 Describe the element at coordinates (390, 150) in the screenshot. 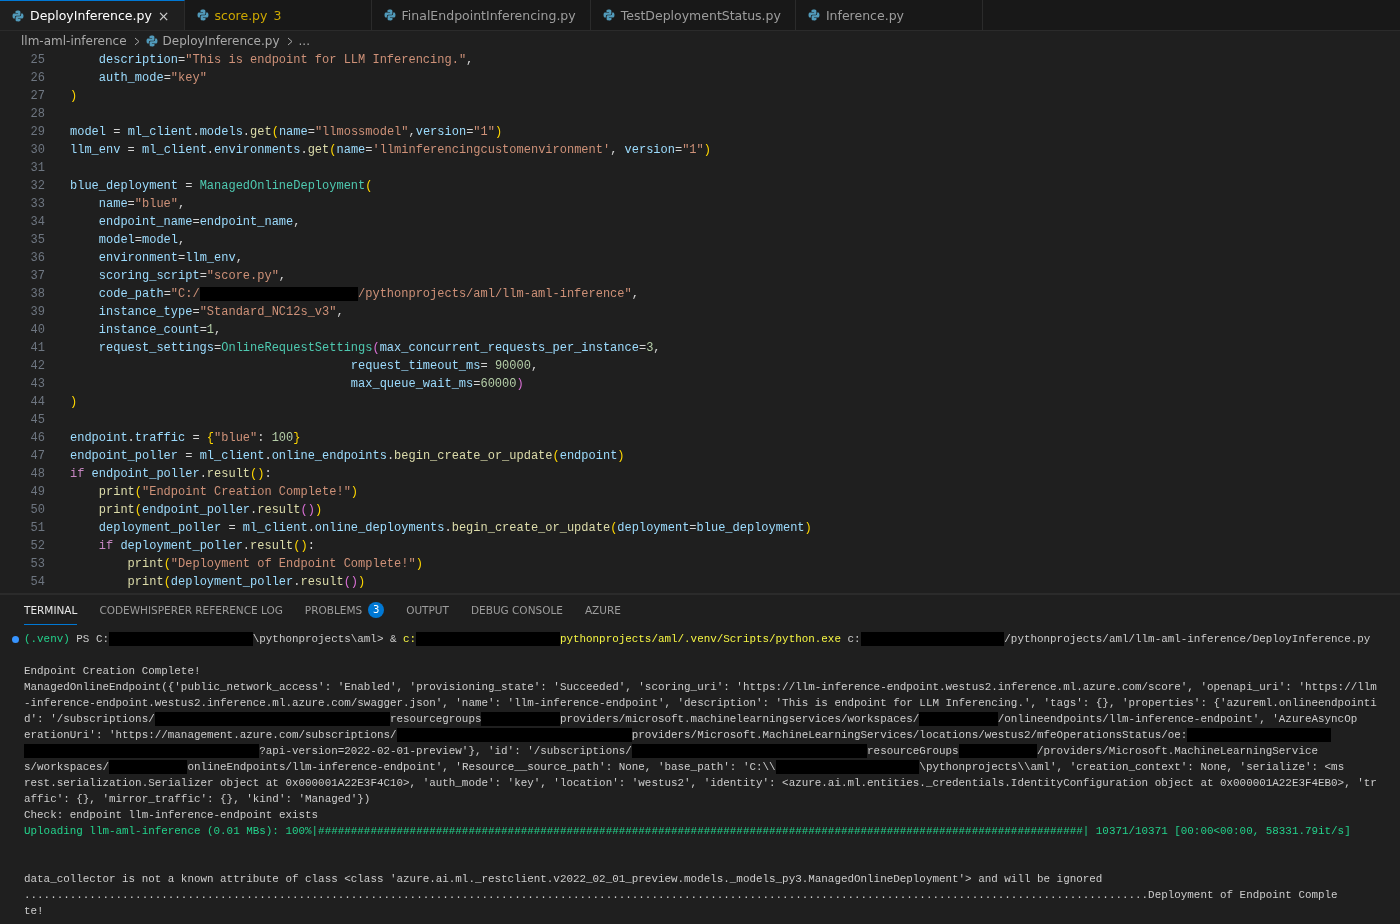

I see `code-line: llm_env = ml_client.environments.get(name='llminferencingcustomenvironment', version="1")` at that location.